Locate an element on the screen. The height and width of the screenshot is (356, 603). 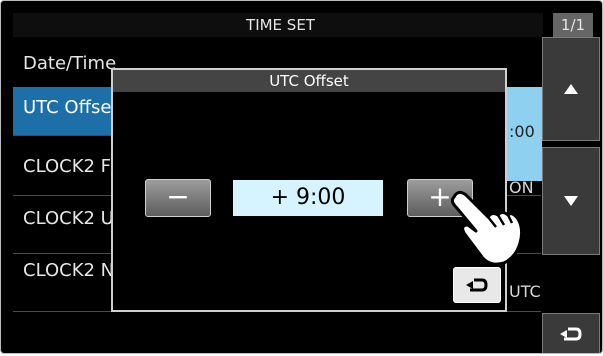
hand-pointer-icon is located at coordinates (487, 228).